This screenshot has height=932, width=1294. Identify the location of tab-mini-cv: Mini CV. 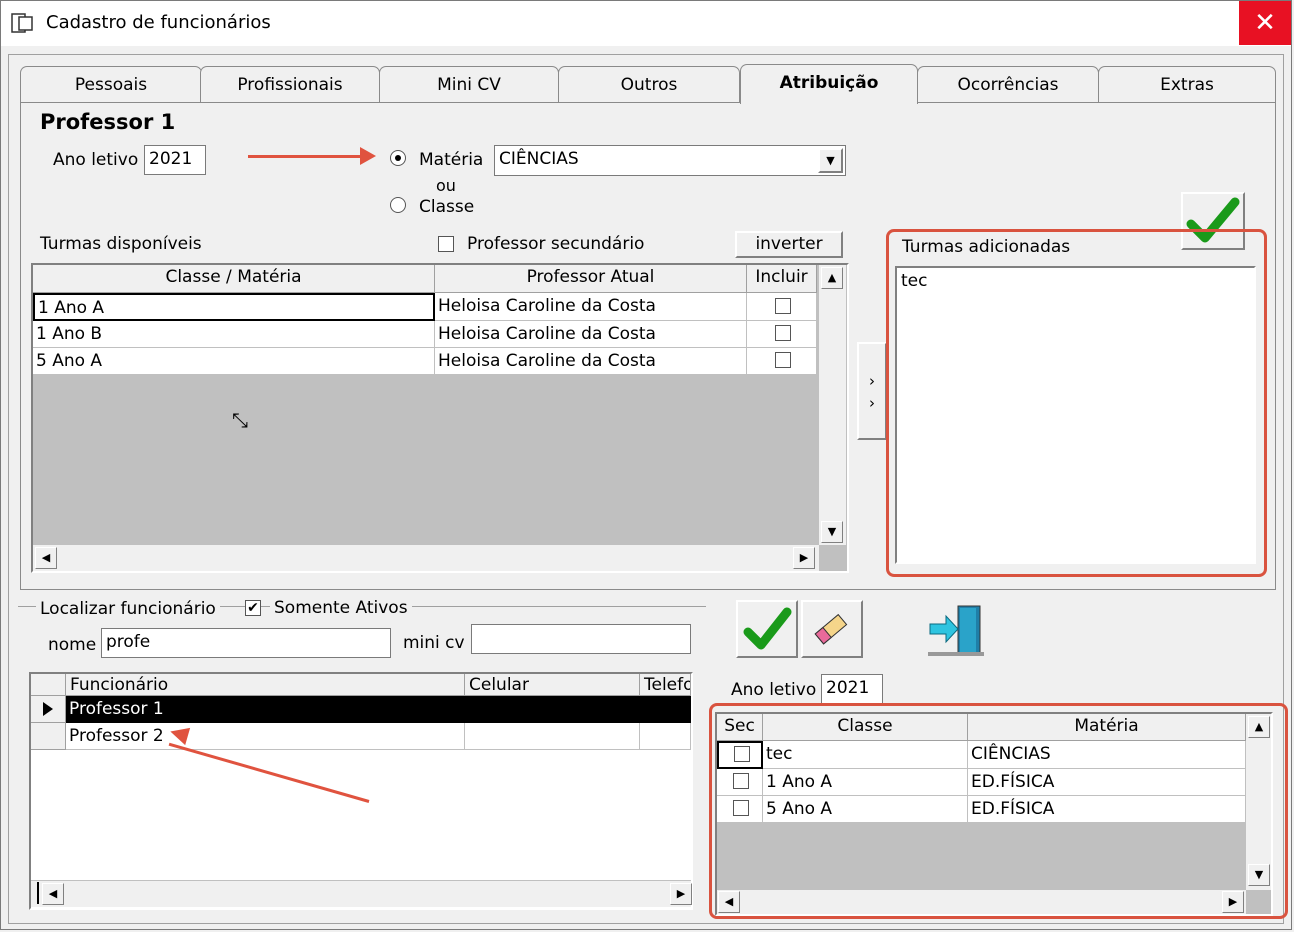
(469, 84).